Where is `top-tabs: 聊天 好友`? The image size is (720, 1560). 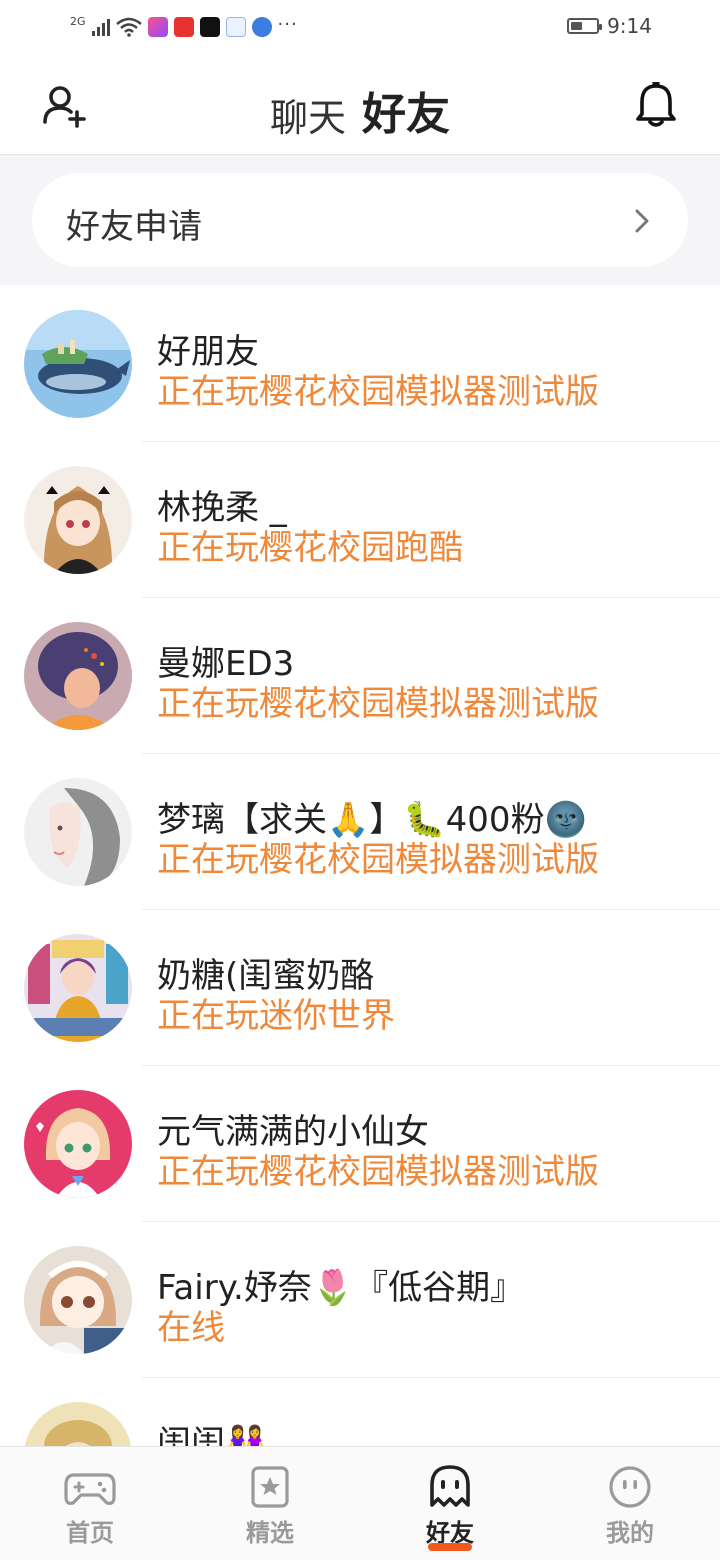 top-tabs: 聊天 好友 is located at coordinates (360, 120).